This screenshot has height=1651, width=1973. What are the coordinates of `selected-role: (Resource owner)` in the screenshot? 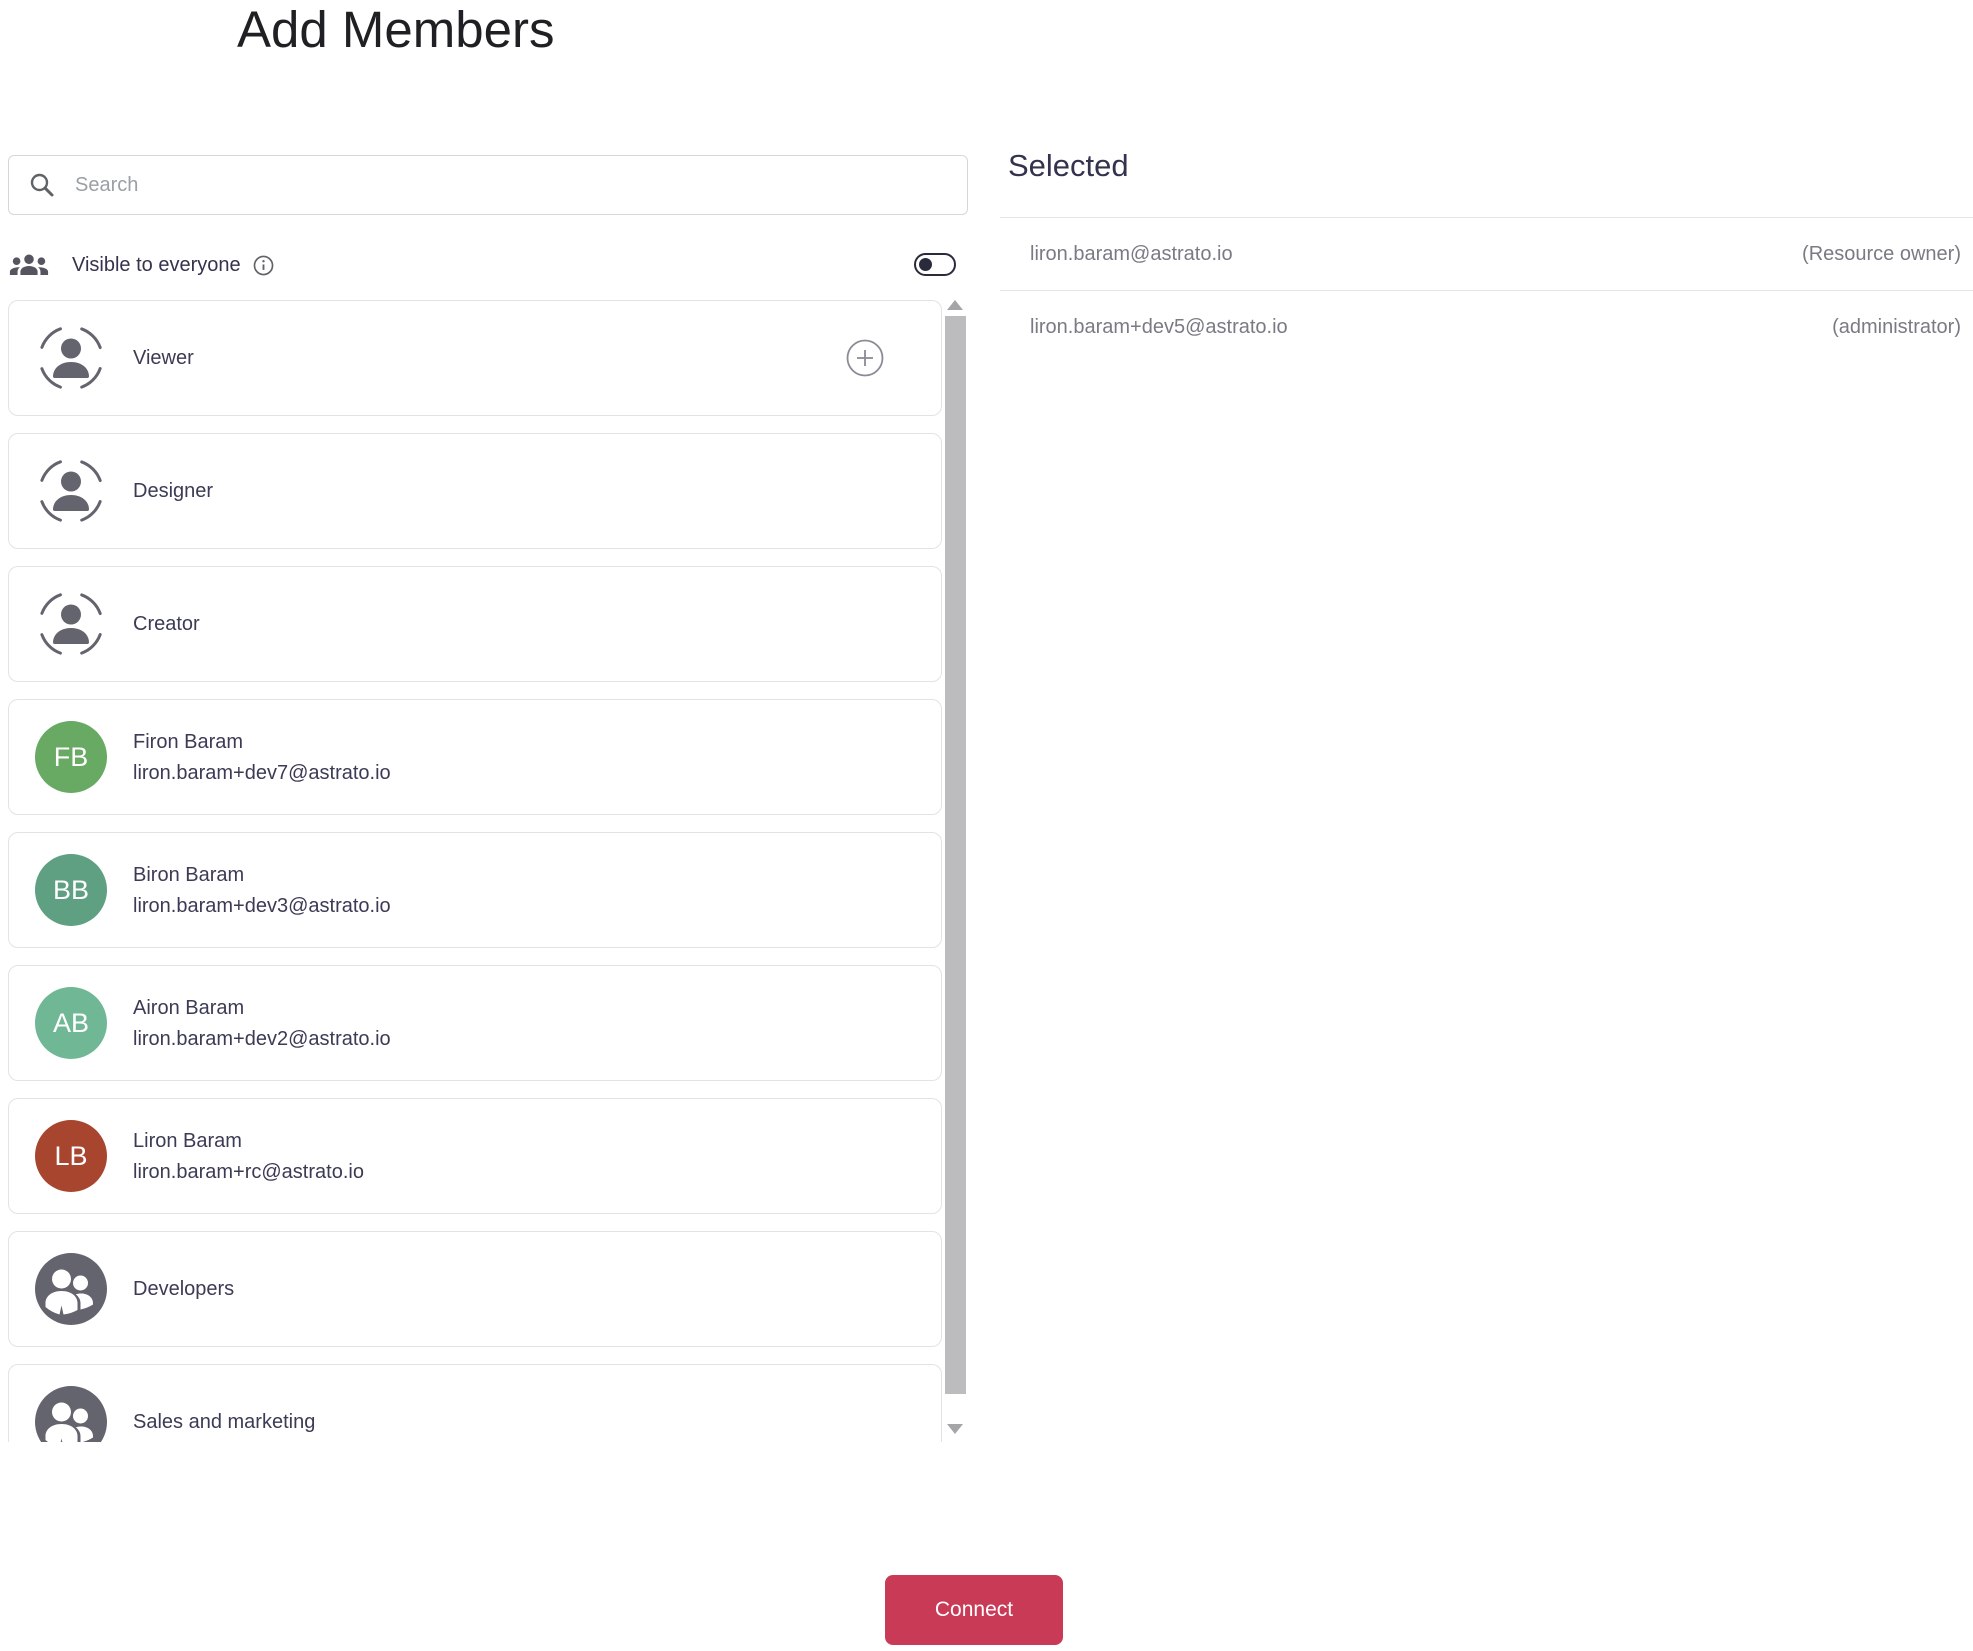 It's located at (1881, 253).